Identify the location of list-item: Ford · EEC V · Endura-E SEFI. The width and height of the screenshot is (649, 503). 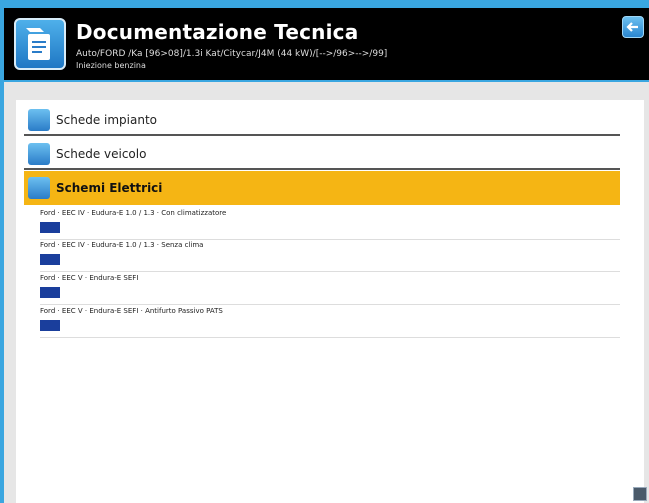
(330, 289).